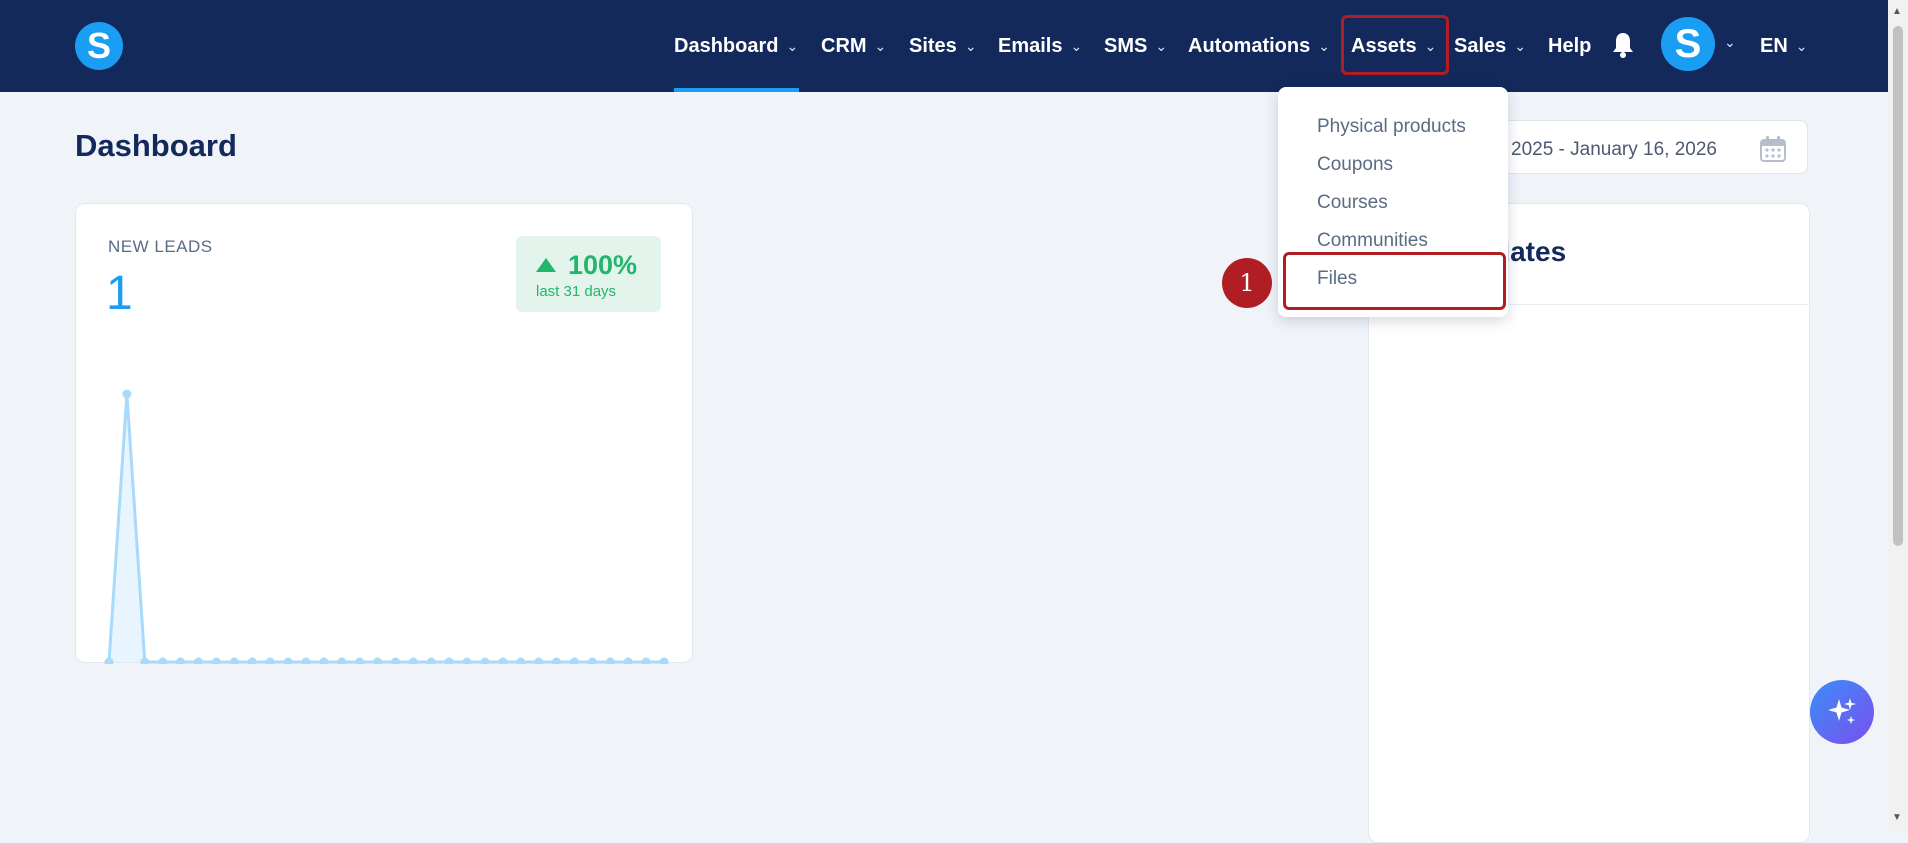 Image resolution: width=1908 pixels, height=843 pixels. What do you see at coordinates (1774, 45) in the screenshot?
I see `language-label: EN` at bounding box center [1774, 45].